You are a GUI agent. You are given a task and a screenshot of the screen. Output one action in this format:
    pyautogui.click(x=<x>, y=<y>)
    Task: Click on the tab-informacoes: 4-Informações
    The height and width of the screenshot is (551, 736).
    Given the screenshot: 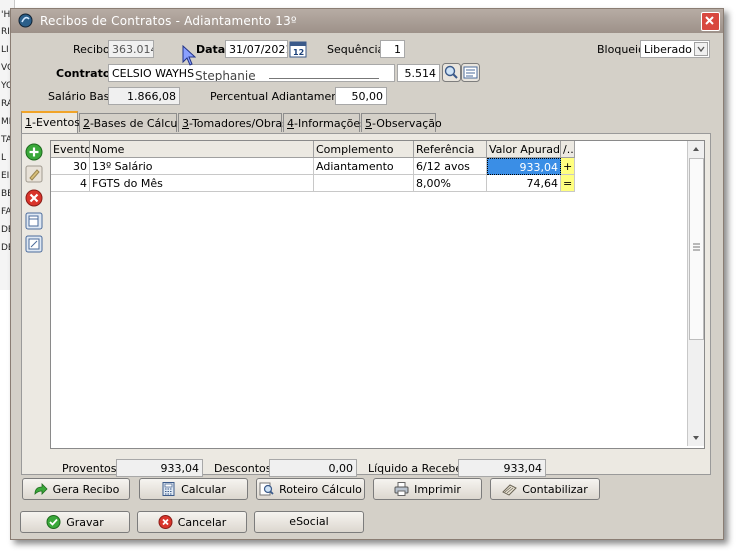 What is the action you would take?
    pyautogui.click(x=324, y=122)
    